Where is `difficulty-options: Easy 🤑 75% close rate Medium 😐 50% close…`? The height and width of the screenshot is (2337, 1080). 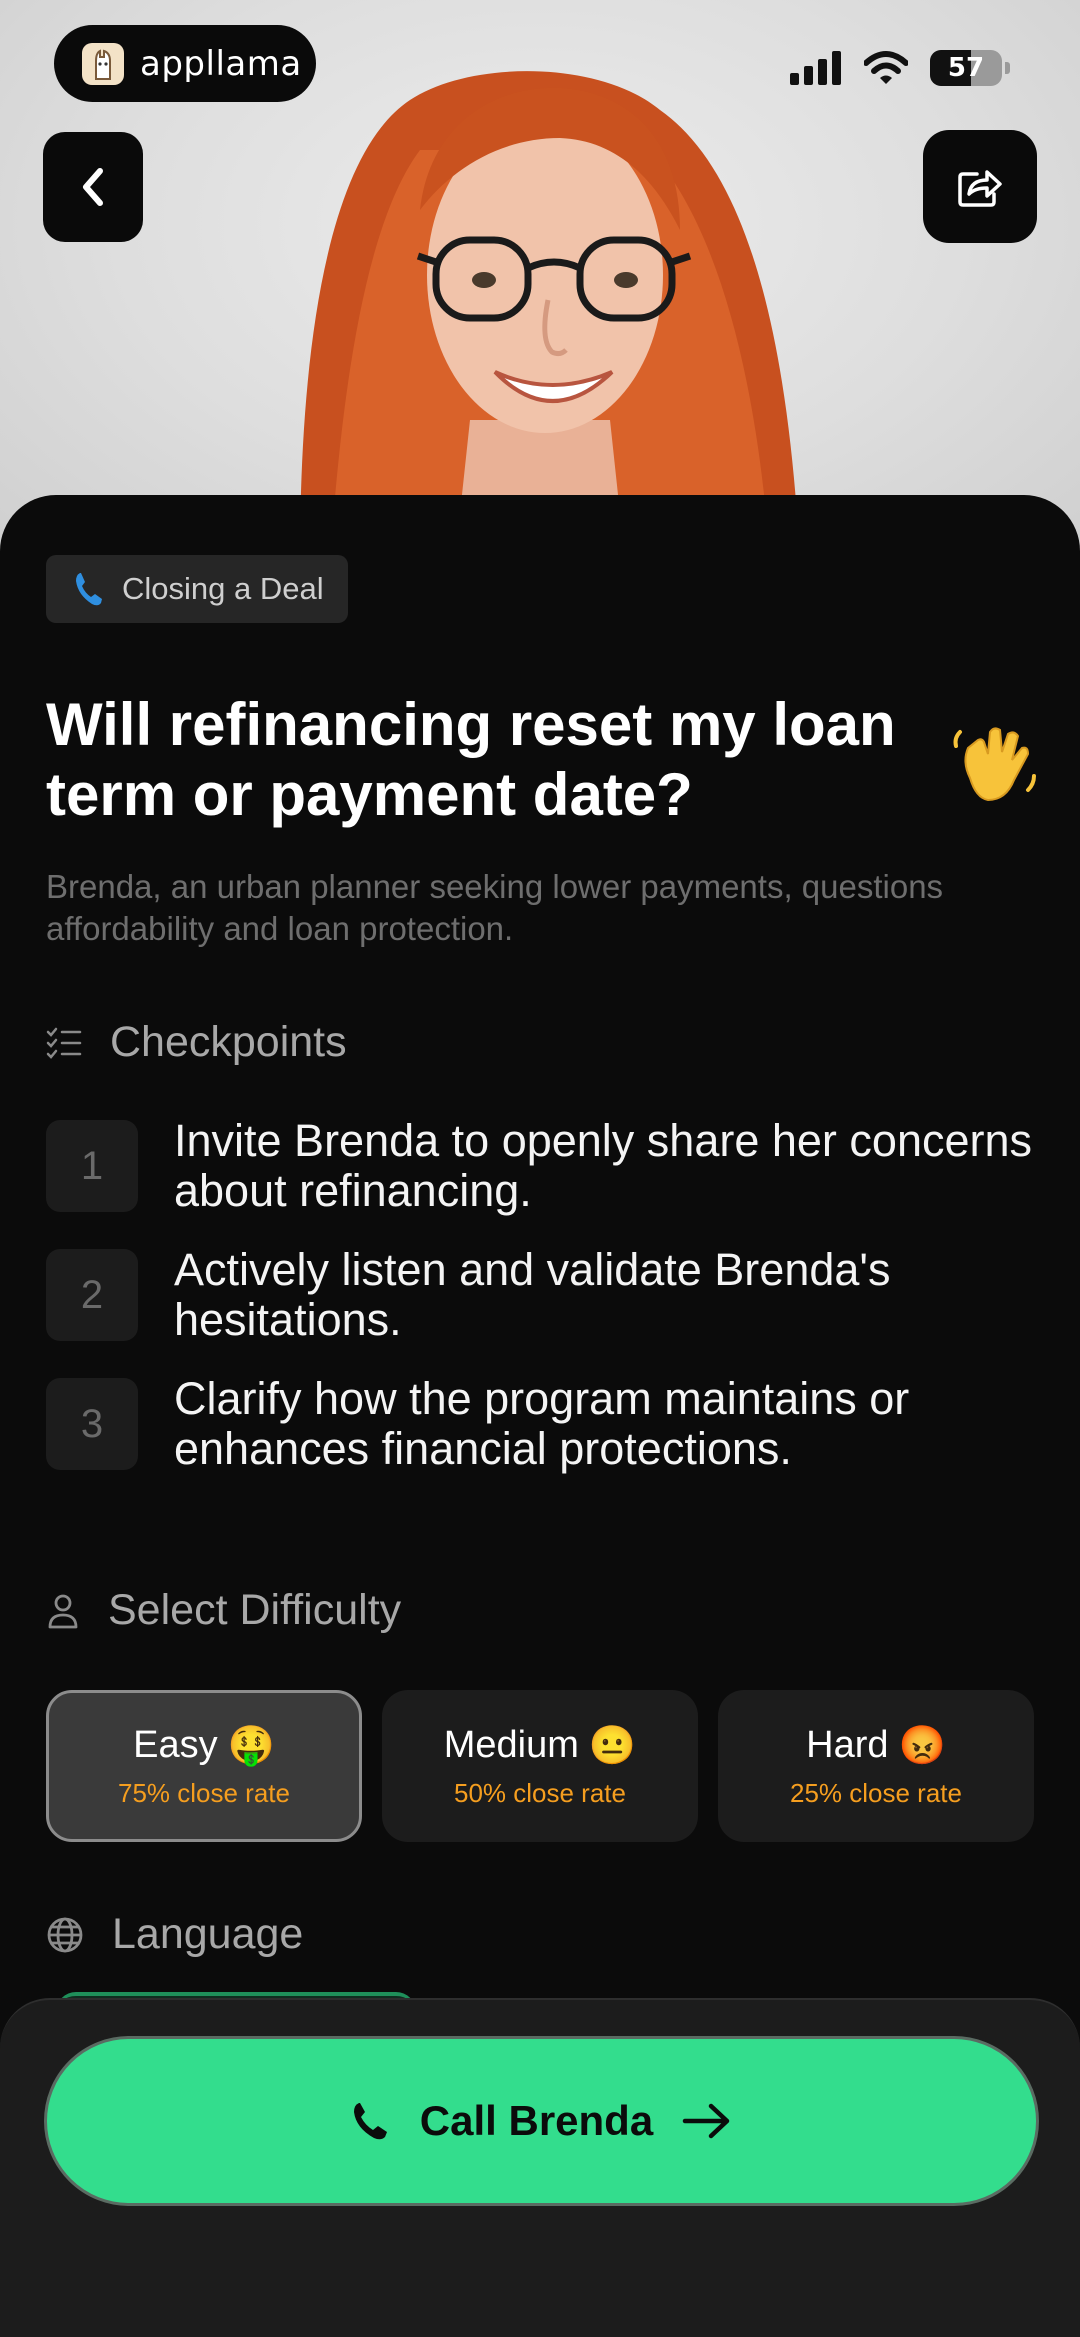
difficulty-options: Easy 🤑 75% close rate Medium 😐 50% close… is located at coordinates (541, 1766).